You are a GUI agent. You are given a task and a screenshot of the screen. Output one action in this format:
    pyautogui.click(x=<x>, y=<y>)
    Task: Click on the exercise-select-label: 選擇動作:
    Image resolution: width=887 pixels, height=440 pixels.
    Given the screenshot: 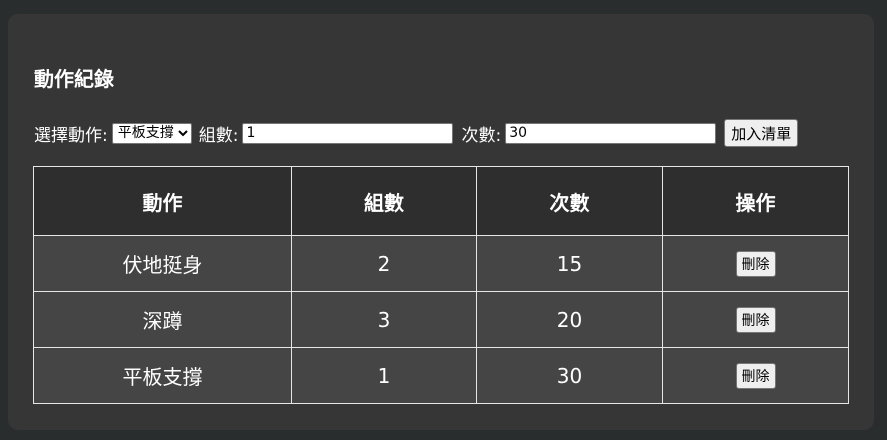 What is the action you would take?
    pyautogui.click(x=71, y=135)
    